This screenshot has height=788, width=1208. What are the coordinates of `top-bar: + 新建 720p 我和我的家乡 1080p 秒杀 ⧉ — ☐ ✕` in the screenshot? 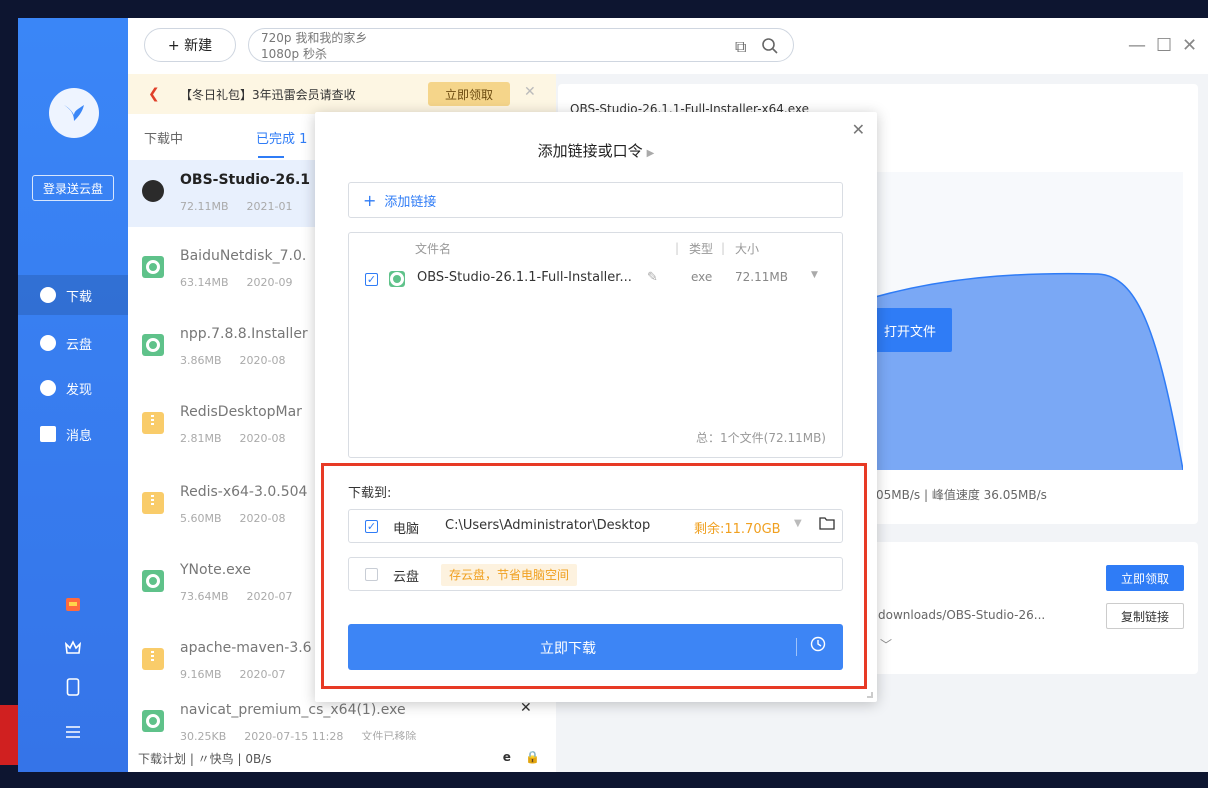 It's located at (668, 46).